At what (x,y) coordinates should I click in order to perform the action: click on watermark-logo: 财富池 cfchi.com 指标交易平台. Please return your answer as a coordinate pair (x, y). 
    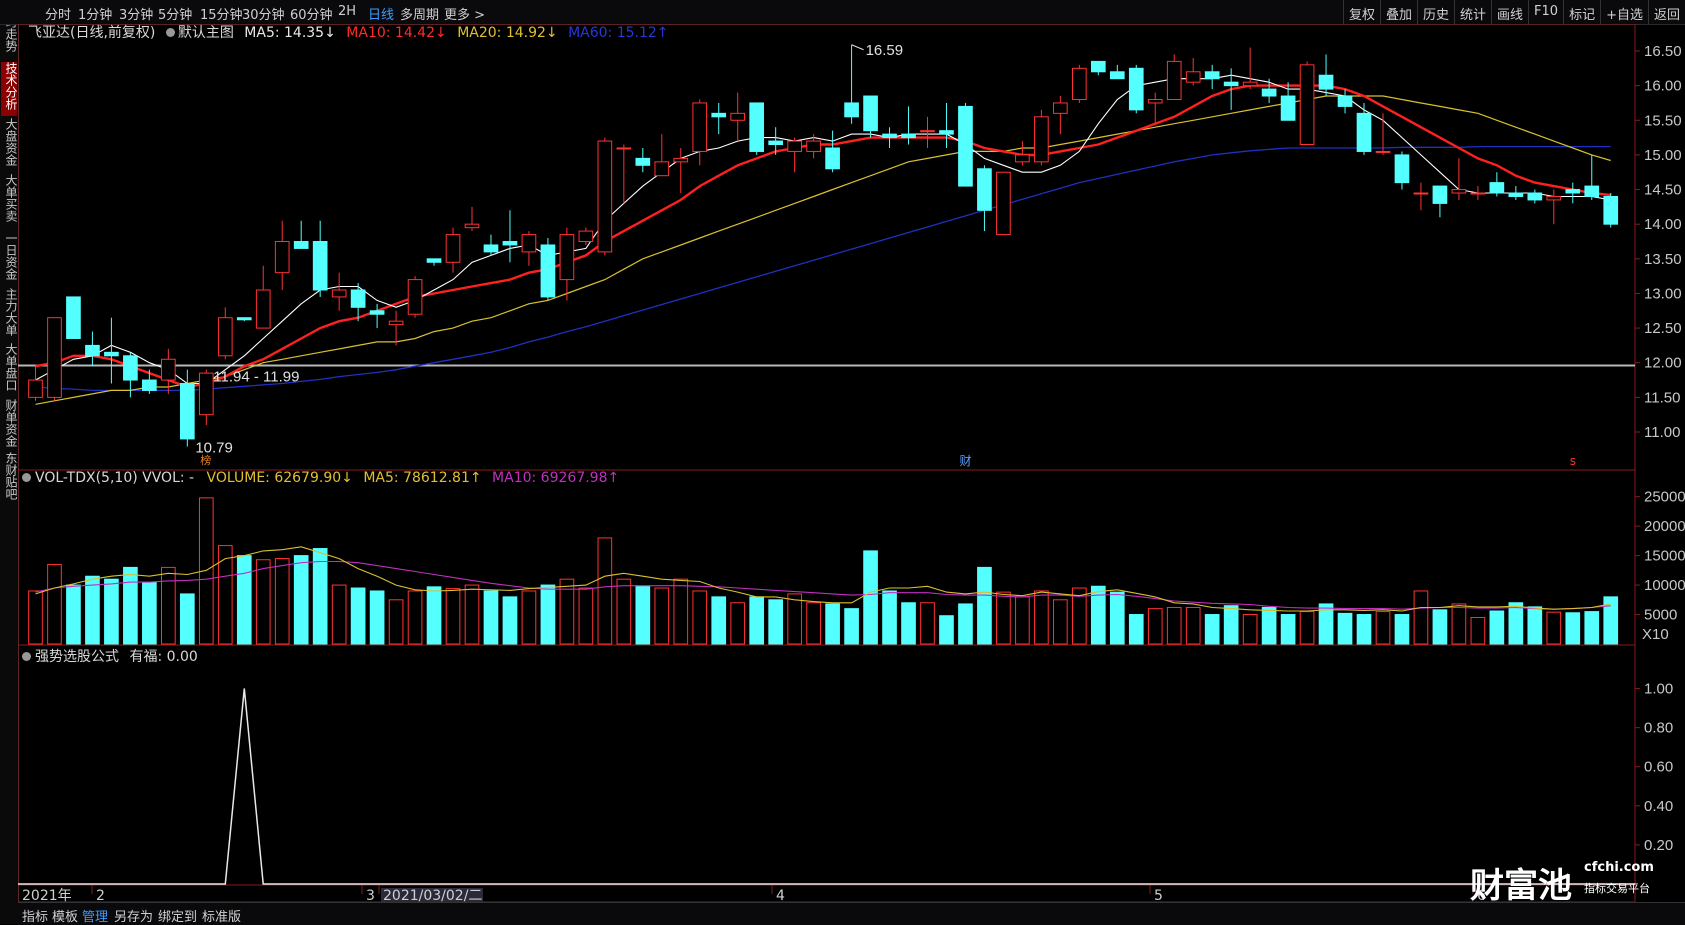
    Looking at the image, I should click on (1562, 882).